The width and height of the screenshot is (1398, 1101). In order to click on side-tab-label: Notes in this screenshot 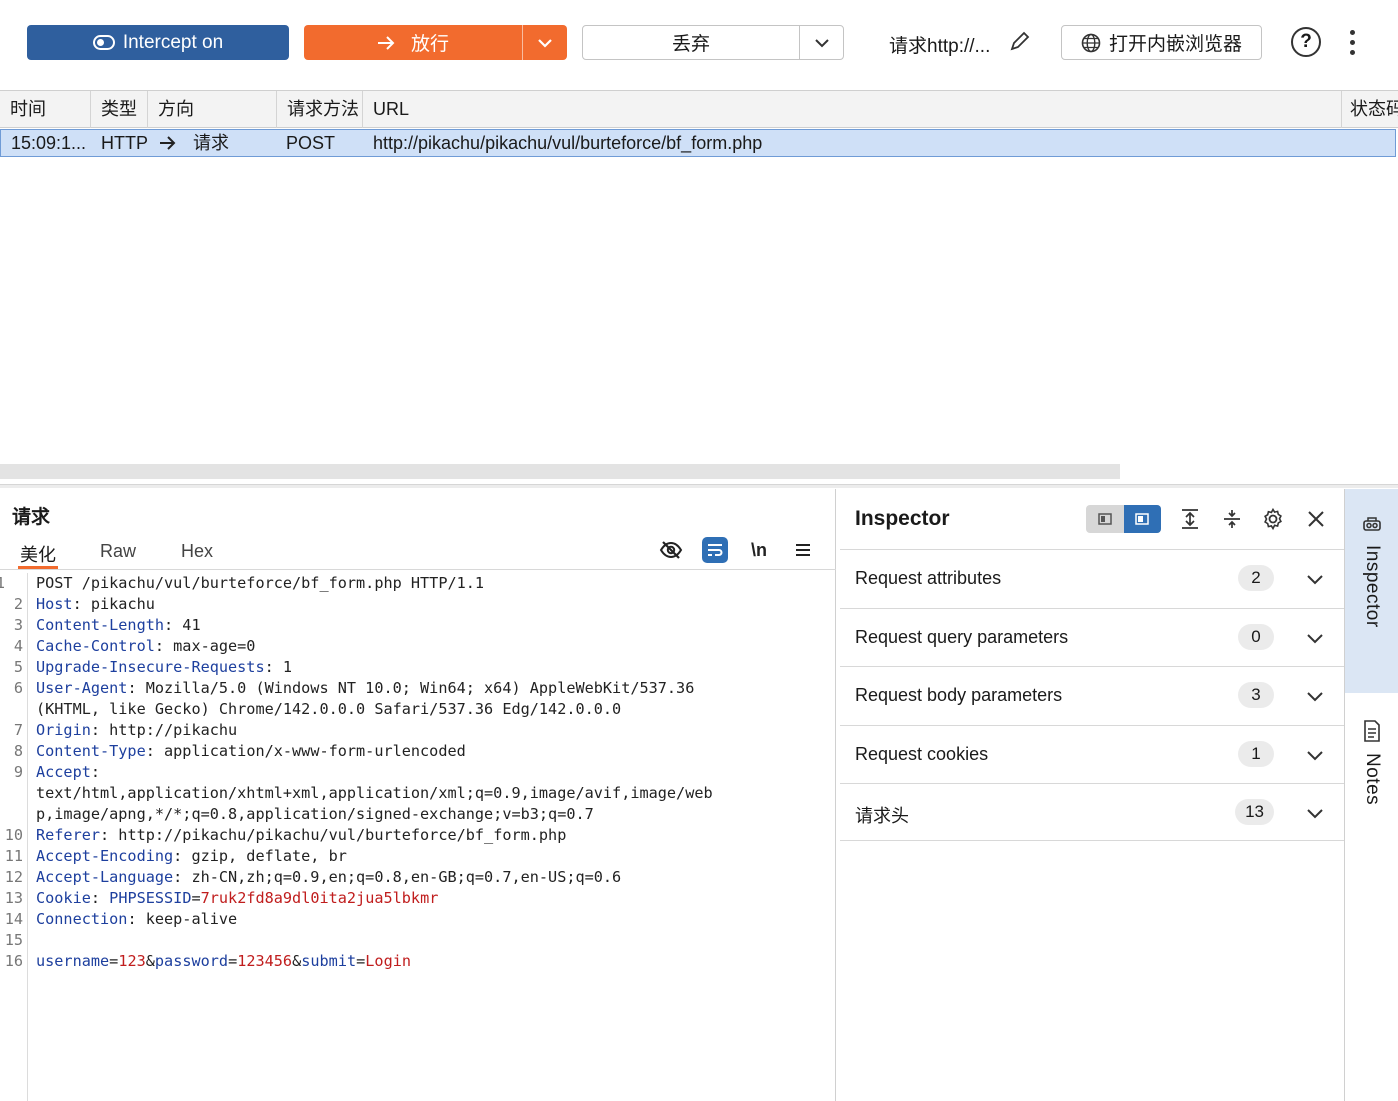, I will do `click(1372, 779)`.